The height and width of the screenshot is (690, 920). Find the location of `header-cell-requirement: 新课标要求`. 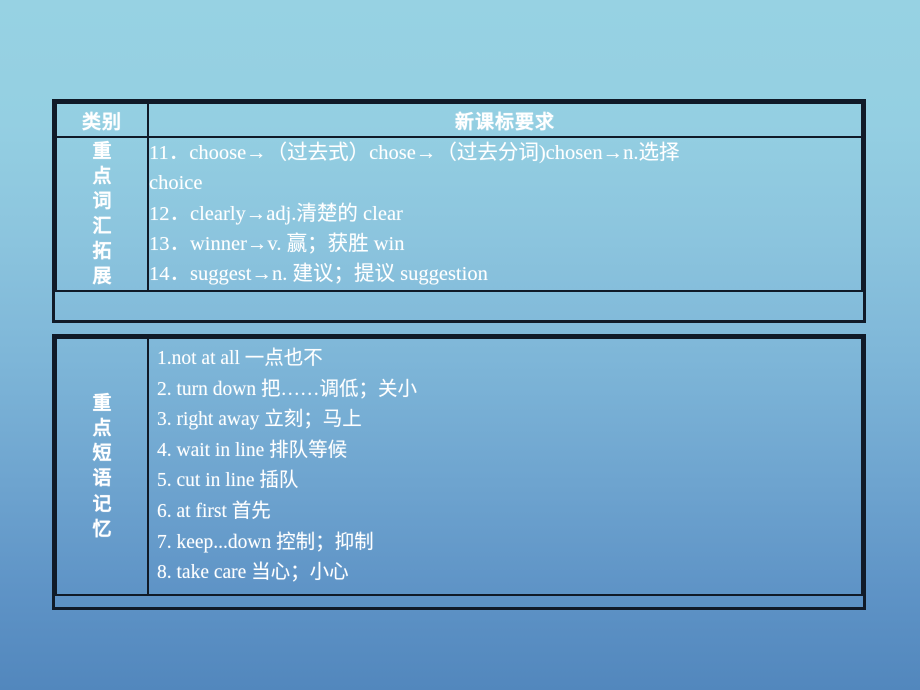

header-cell-requirement: 新课标要求 is located at coordinates (505, 120).